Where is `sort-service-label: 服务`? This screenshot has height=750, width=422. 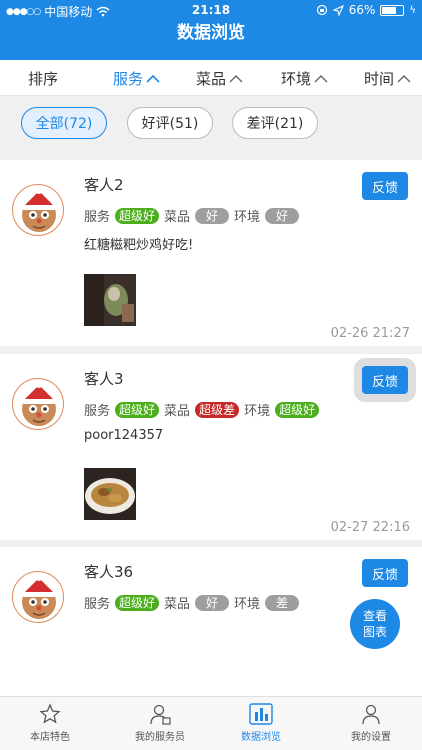 sort-service-label: 服务 is located at coordinates (128, 79).